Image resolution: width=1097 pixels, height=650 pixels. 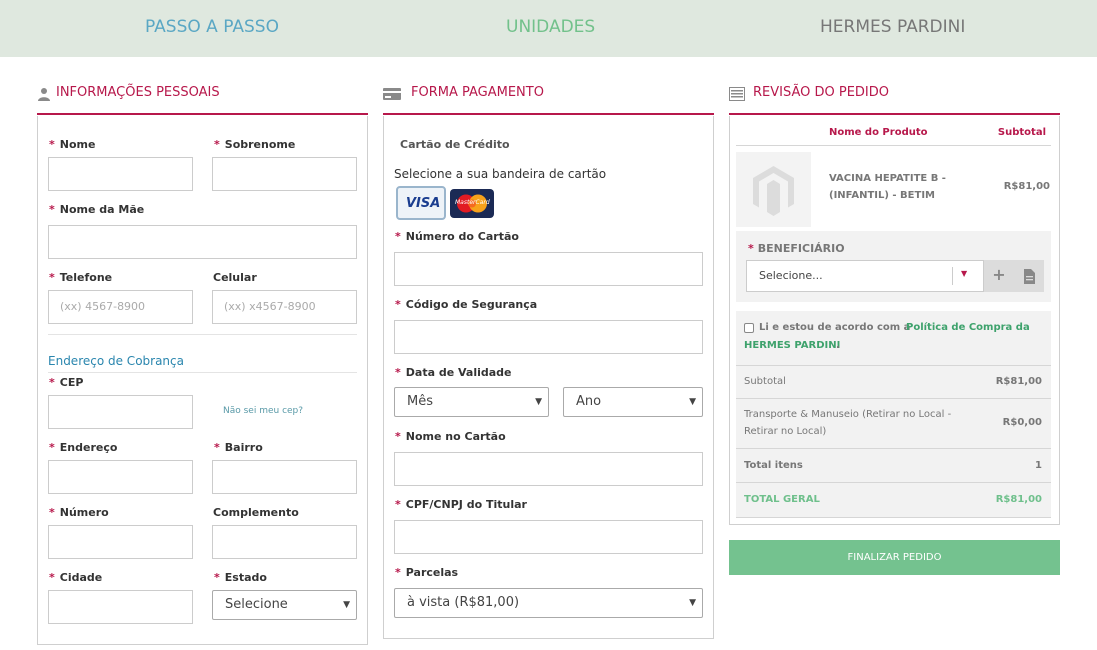 What do you see at coordinates (894, 557) in the screenshot?
I see `finalizar-pedido-button: FINALIZAR PEDIDO` at bounding box center [894, 557].